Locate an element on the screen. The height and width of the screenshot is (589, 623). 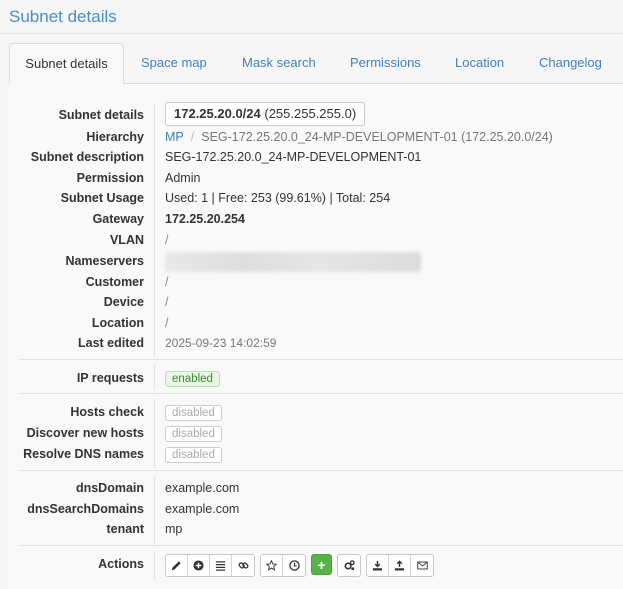
permission-value: Admin is located at coordinates (183, 178).